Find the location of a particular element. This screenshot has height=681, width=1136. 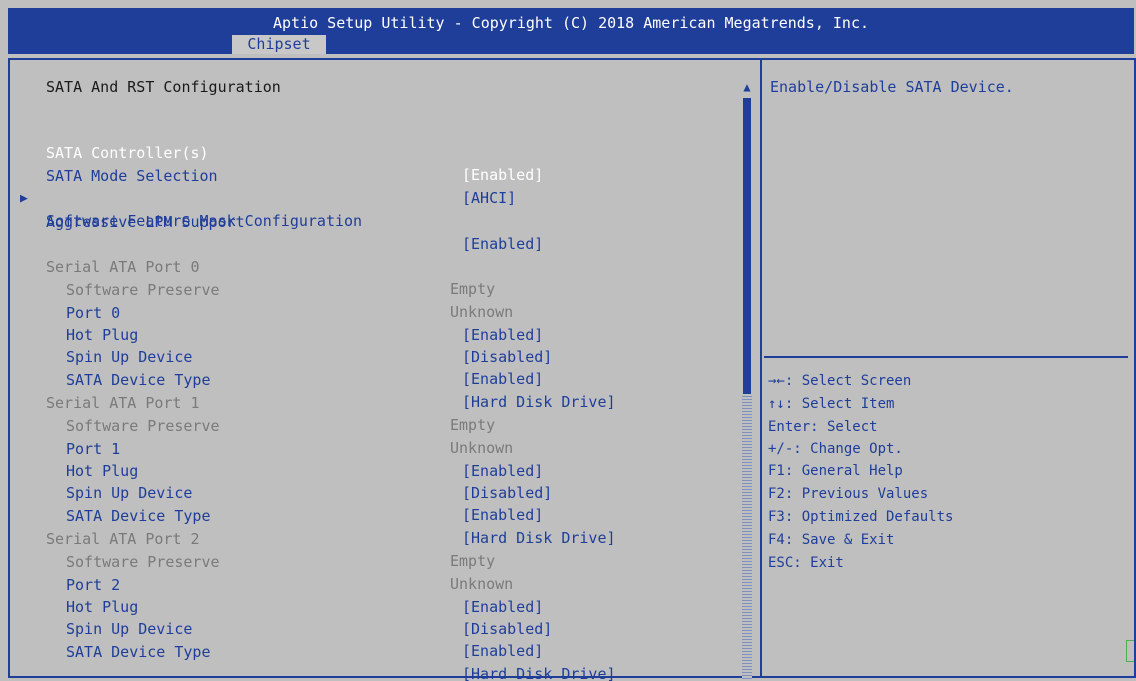

info-serial-ata-port-2: Serial ATA Port 2 Empty is located at coordinates (247, 538).